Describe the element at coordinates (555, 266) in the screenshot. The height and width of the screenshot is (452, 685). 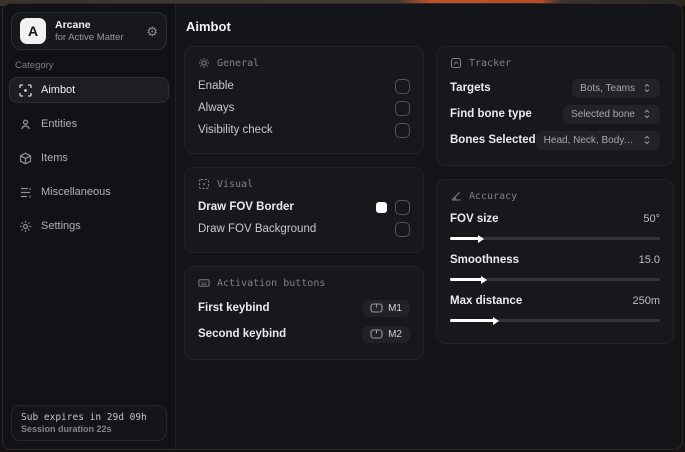
I see `smoothness-setting: Smoothness 15.0` at that location.